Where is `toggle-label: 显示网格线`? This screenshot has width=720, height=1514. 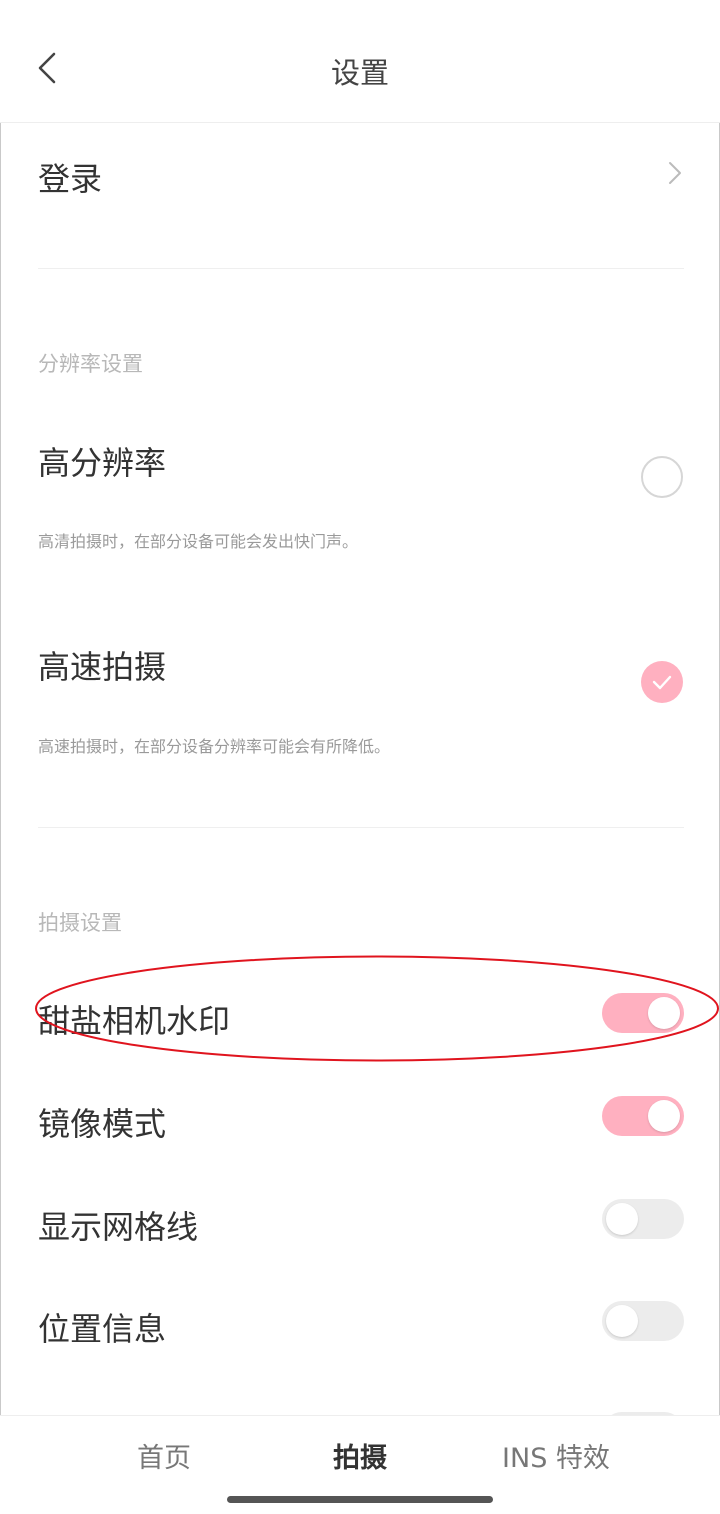
toggle-label: 显示网格线 is located at coordinates (118, 1227).